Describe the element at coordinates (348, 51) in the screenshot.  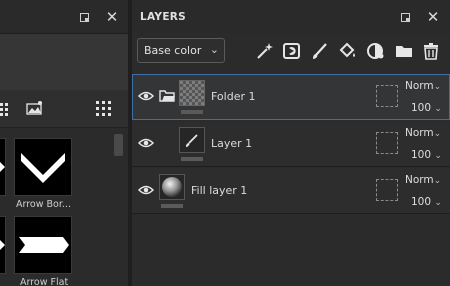
I see `paint-bucket-icon` at that location.